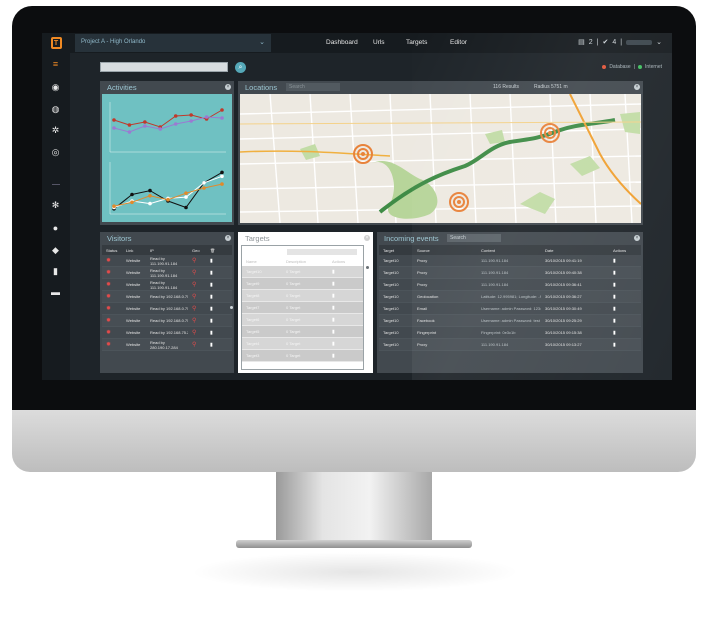  What do you see at coordinates (164, 67) in the screenshot?
I see `global-search-input` at bounding box center [164, 67].